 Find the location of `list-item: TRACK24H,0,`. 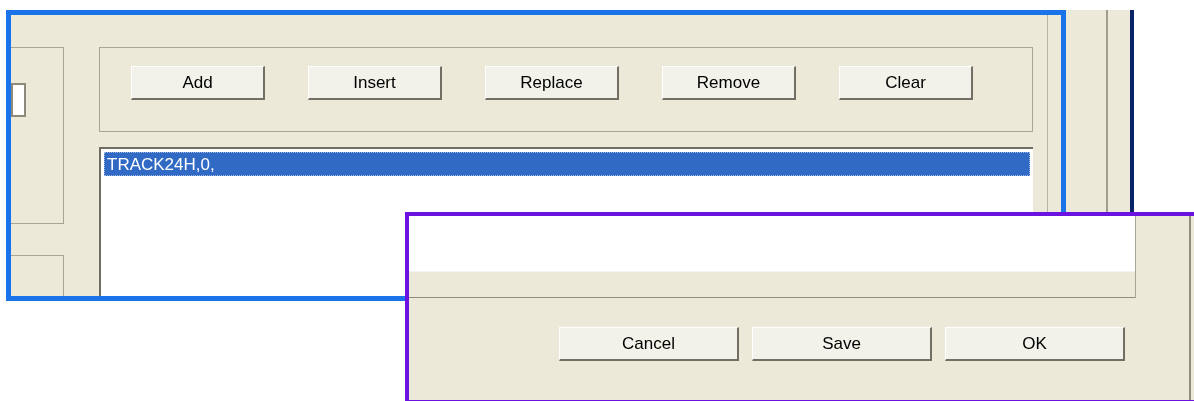

list-item: TRACK24H,0, is located at coordinates (567, 164).